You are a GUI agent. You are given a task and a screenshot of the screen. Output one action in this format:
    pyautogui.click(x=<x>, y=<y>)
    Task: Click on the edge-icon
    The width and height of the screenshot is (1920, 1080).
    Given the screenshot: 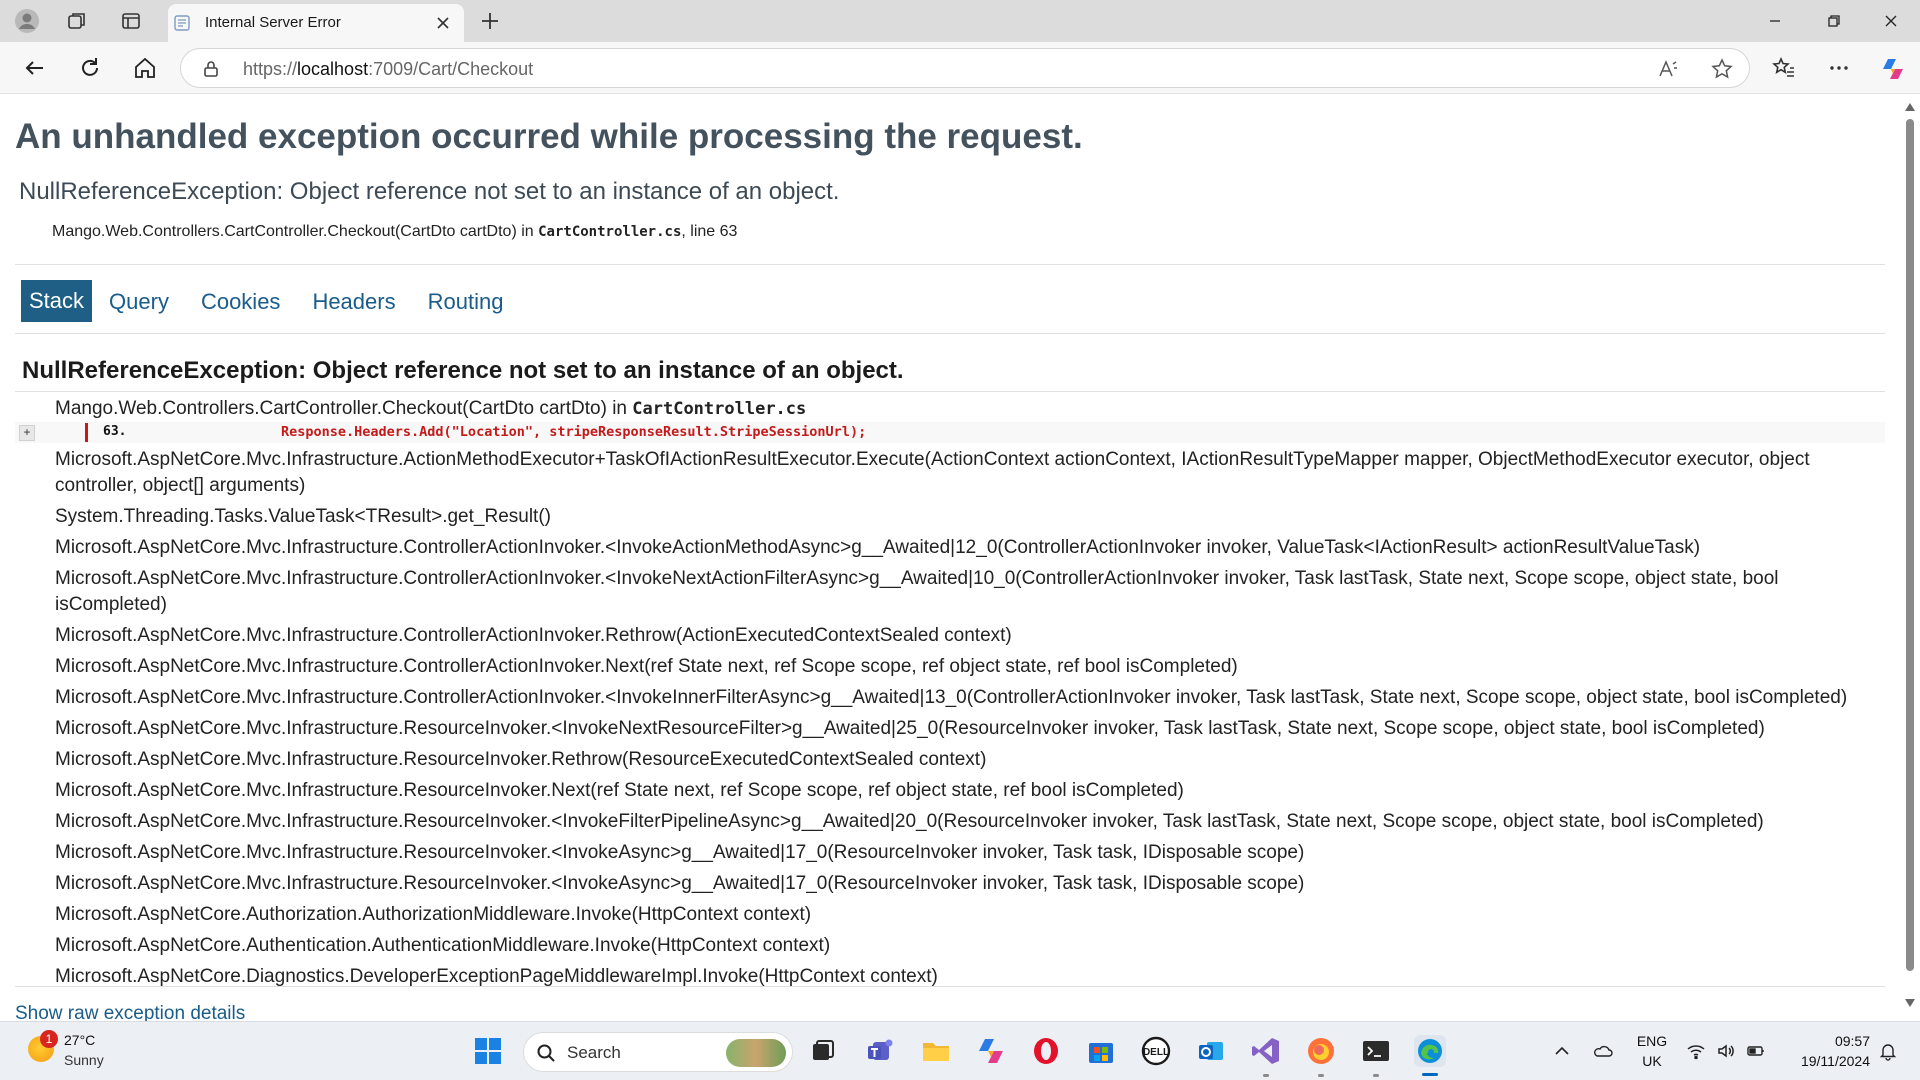 What is the action you would take?
    pyautogui.click(x=1430, y=1051)
    